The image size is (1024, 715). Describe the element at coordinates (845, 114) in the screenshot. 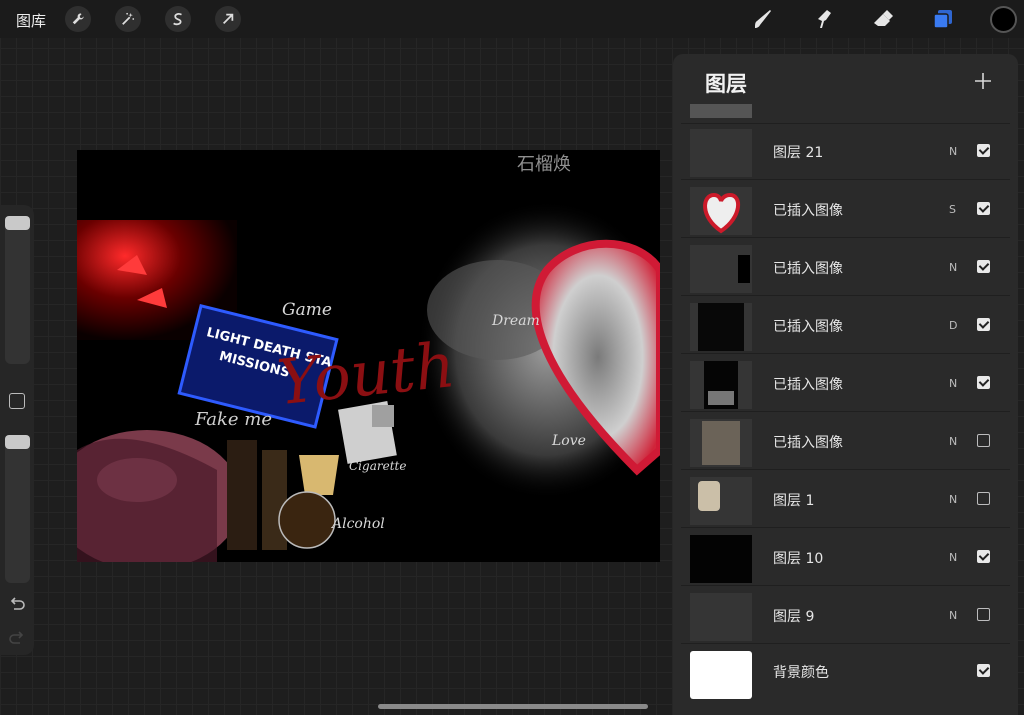

I see `layer-row-partial` at that location.